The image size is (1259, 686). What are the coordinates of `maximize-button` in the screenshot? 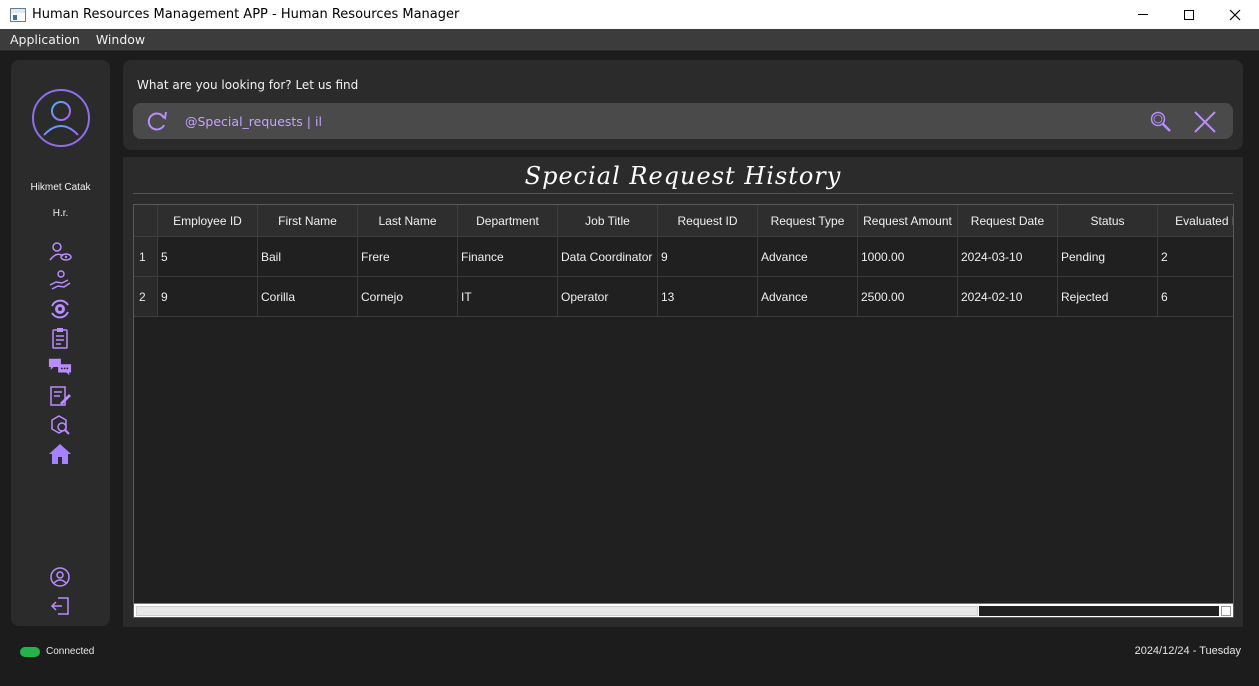 It's located at (1189, 14).